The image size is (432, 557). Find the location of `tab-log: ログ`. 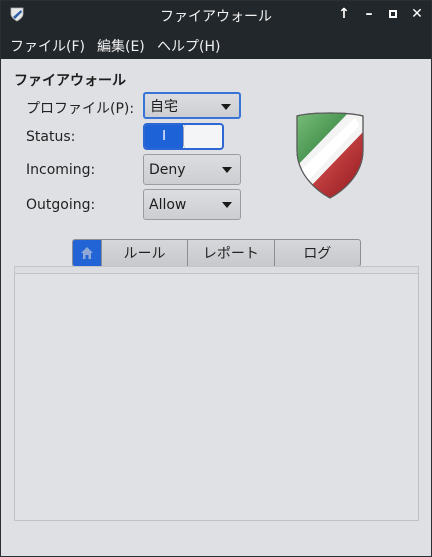

tab-log: ログ is located at coordinates (316, 253).